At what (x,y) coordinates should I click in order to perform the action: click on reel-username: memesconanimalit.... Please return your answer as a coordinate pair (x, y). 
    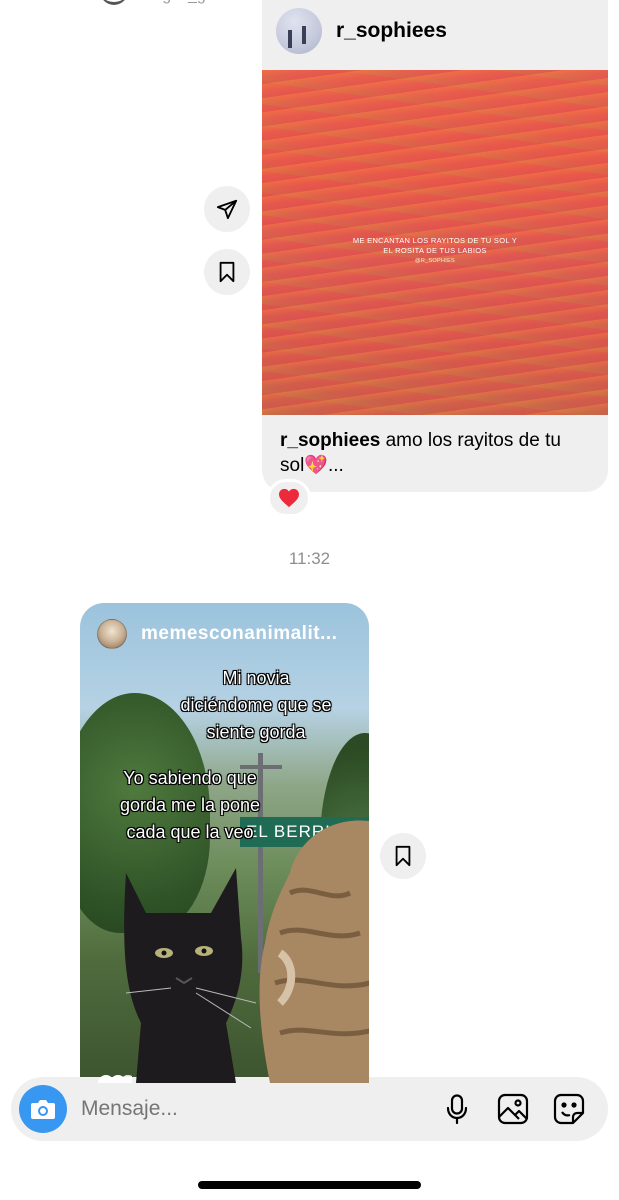
    Looking at the image, I should click on (239, 634).